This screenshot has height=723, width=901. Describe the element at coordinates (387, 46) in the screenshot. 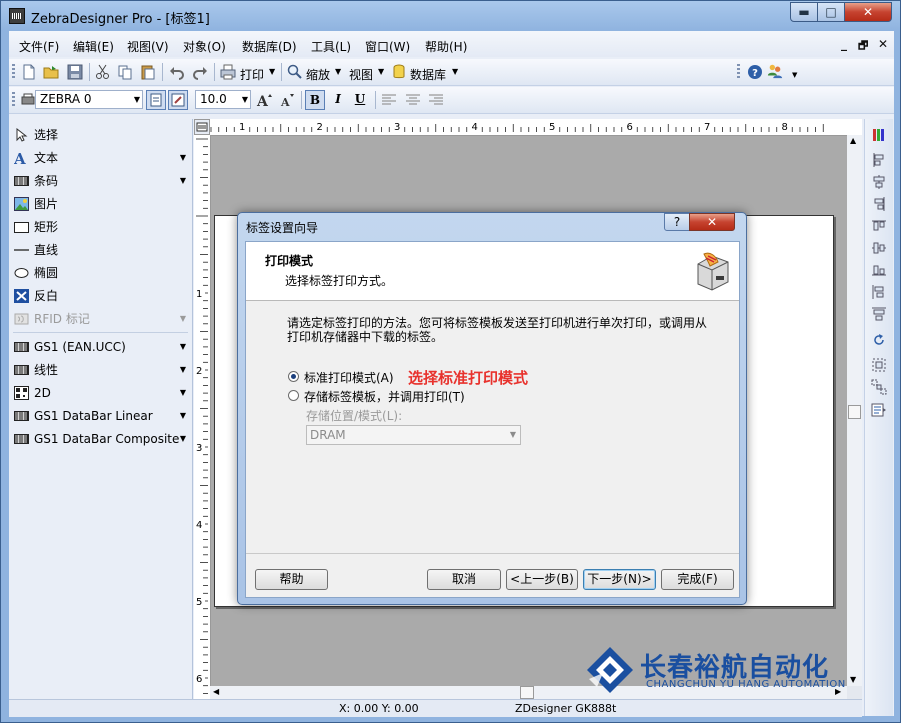

I see `menu-window: 窗口(W)` at that location.